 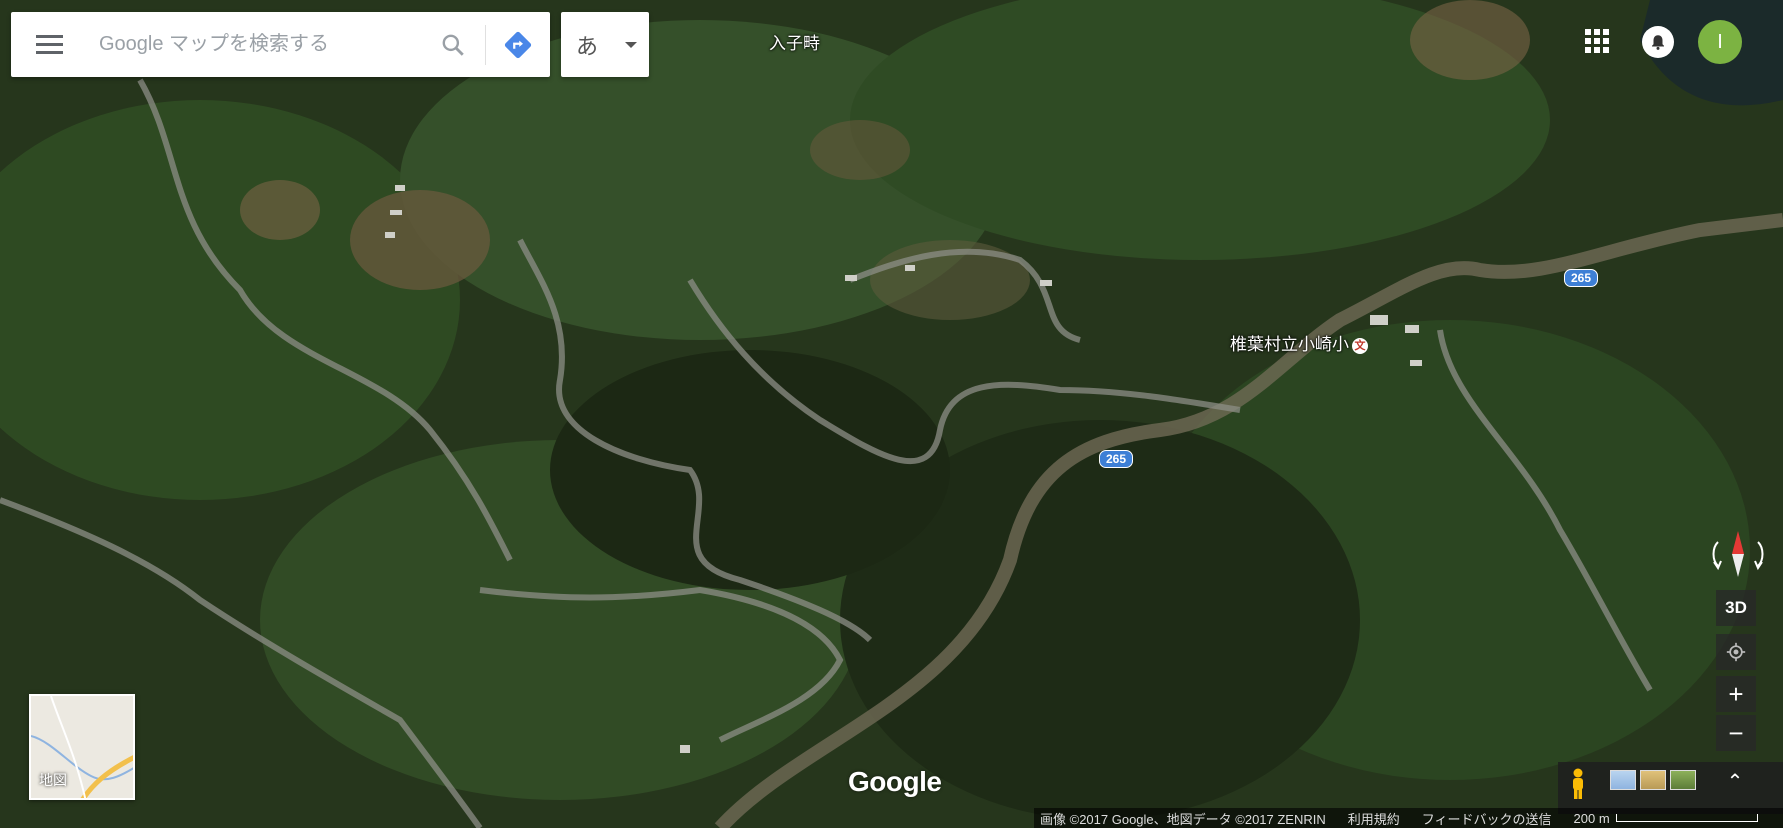 What do you see at coordinates (1374, 818) in the screenshot?
I see `terms-link: 利用規約` at bounding box center [1374, 818].